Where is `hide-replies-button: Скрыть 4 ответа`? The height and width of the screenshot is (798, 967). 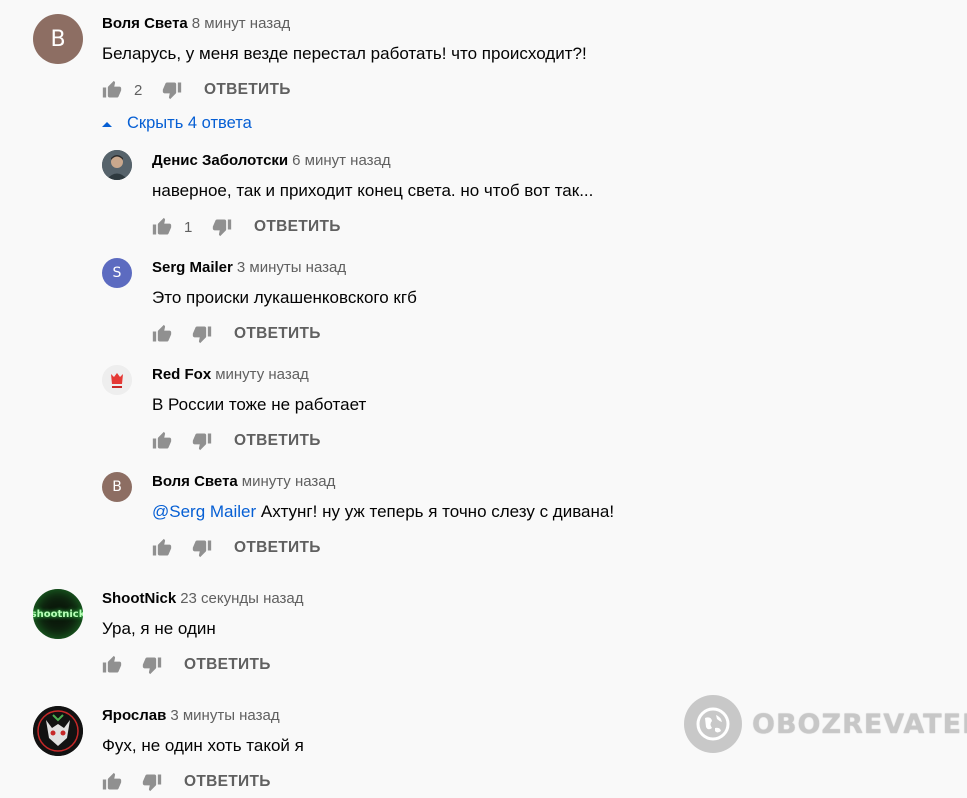 hide-replies-button: Скрыть 4 ответа is located at coordinates (176, 123).